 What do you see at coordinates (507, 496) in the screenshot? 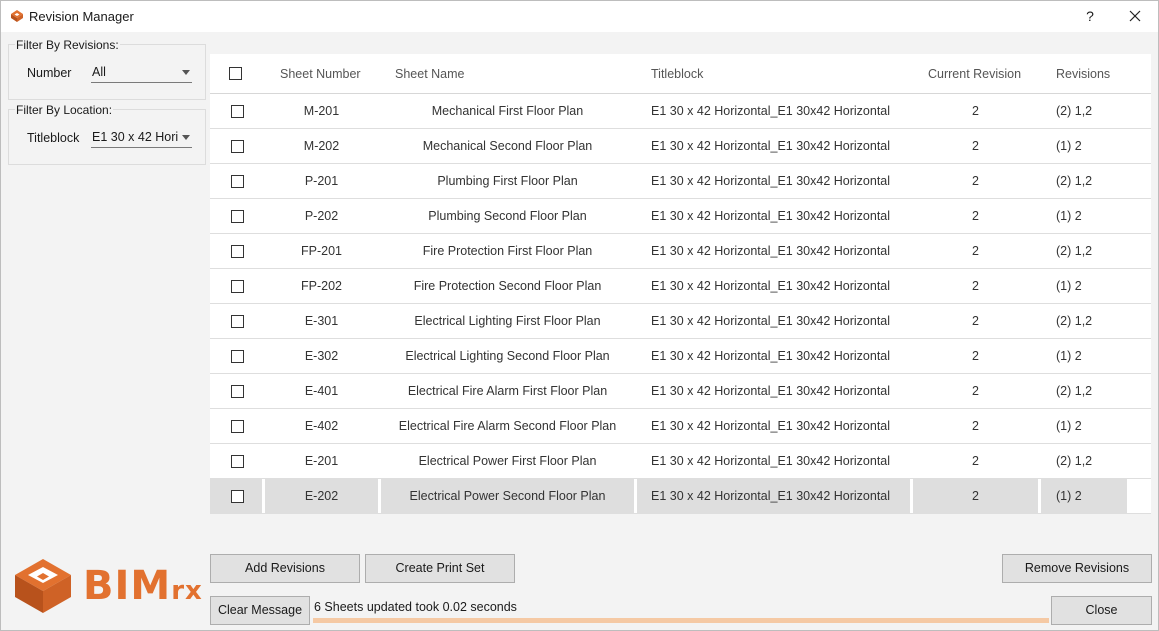
I see `cell-sheet-name: Electrical Power Second Floor Plan` at bounding box center [507, 496].